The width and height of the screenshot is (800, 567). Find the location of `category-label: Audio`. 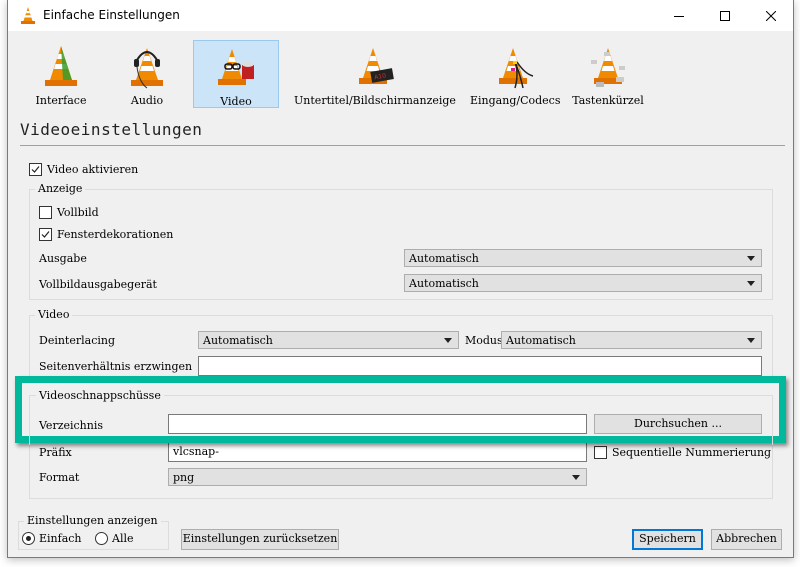

category-label: Audio is located at coordinates (147, 100).